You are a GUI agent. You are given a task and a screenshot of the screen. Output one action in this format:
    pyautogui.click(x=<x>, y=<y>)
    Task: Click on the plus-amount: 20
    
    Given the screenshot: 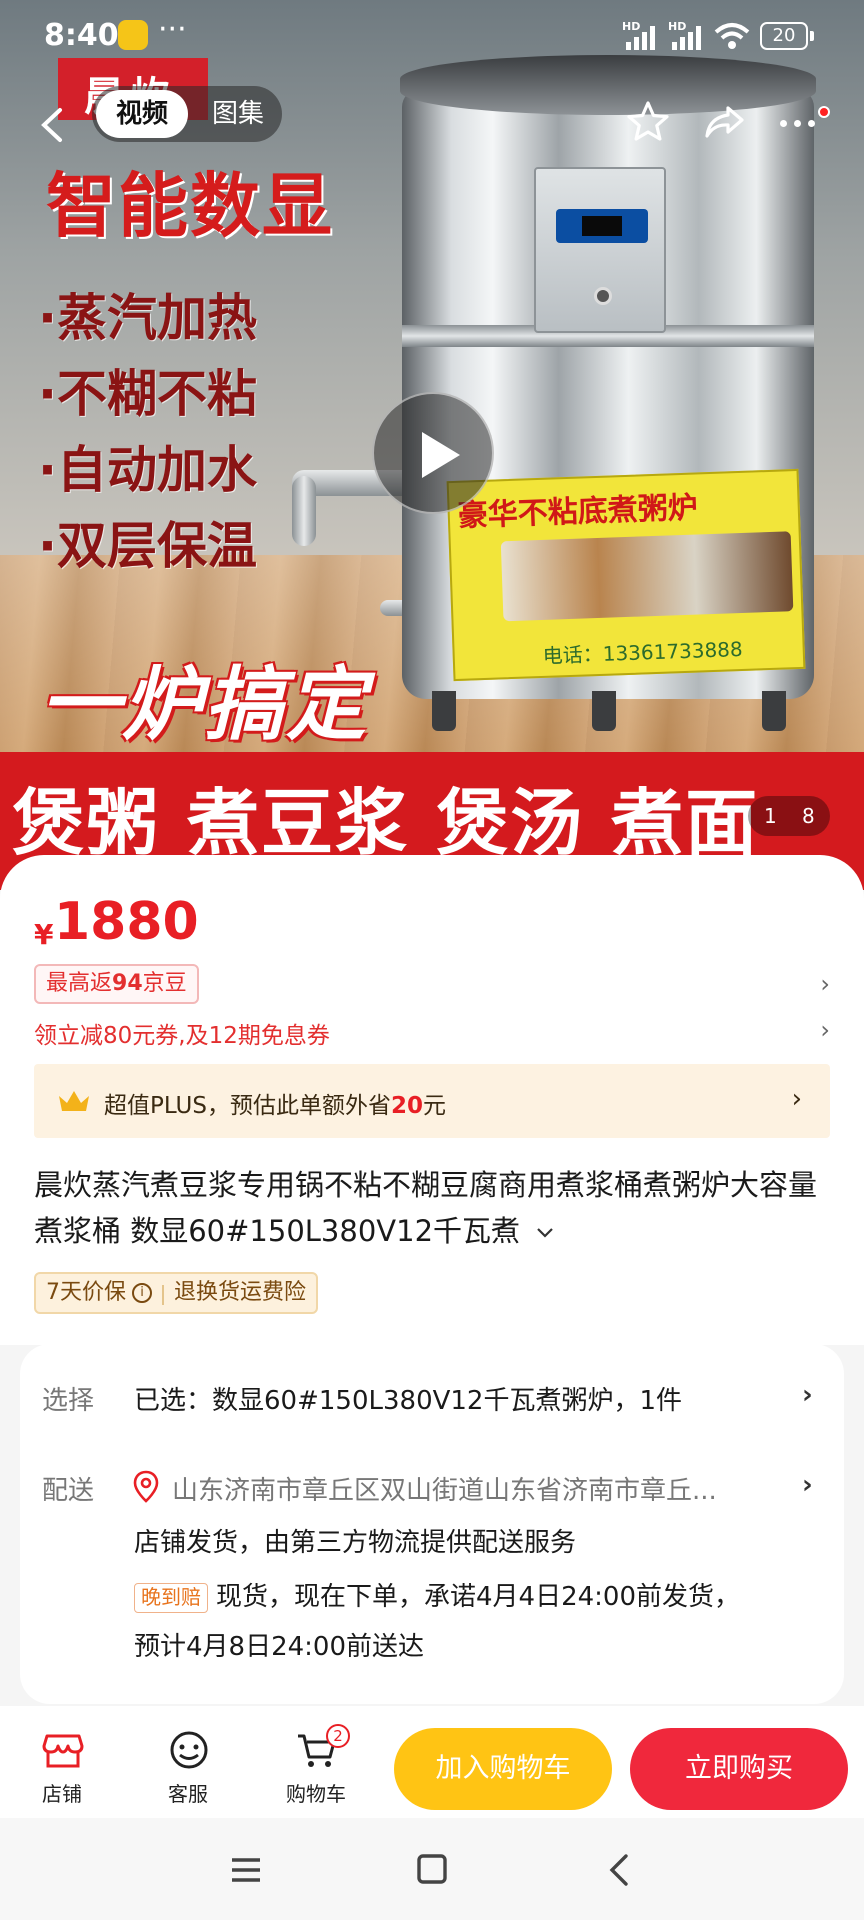 What is the action you would take?
    pyautogui.click(x=406, y=1106)
    